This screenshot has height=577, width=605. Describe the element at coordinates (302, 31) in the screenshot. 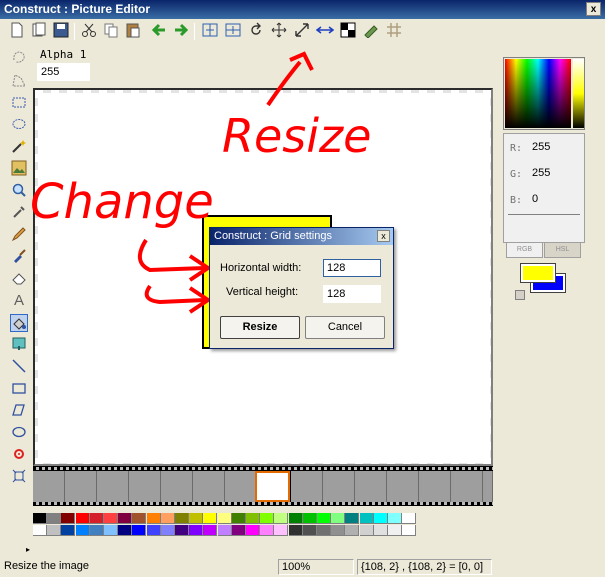

I see `resize-icon` at that location.